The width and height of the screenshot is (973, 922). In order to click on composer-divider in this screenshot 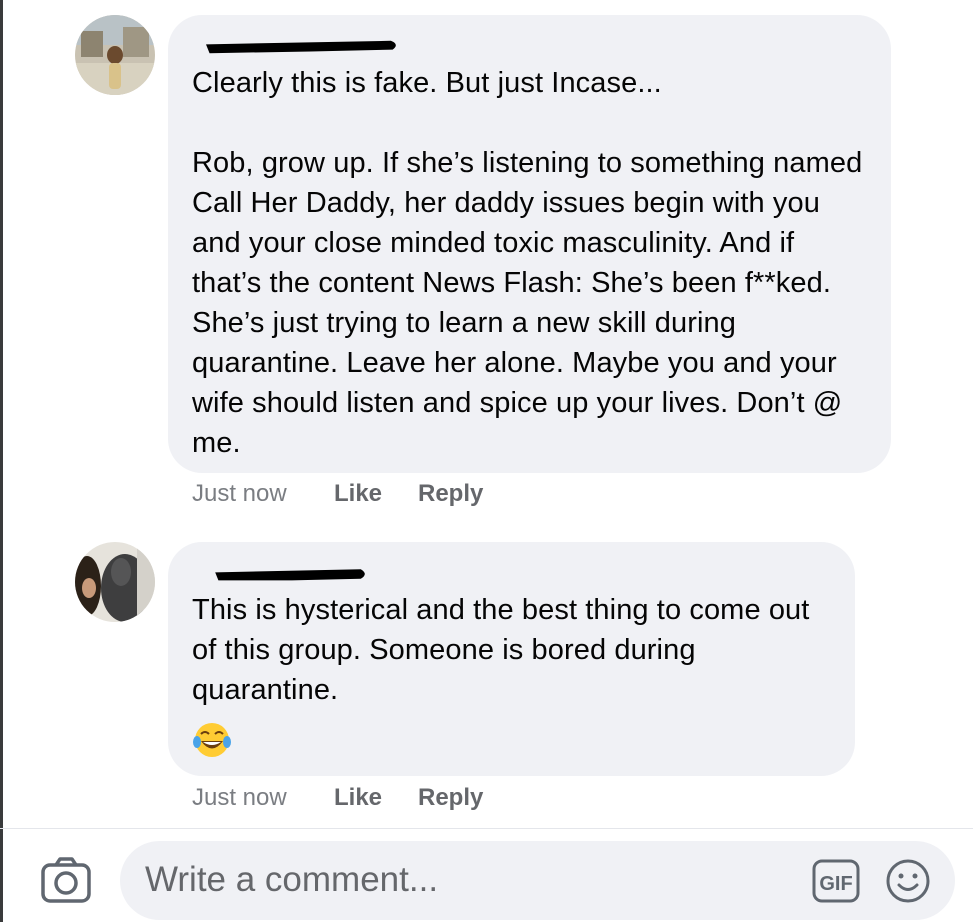, I will do `click(486, 828)`.